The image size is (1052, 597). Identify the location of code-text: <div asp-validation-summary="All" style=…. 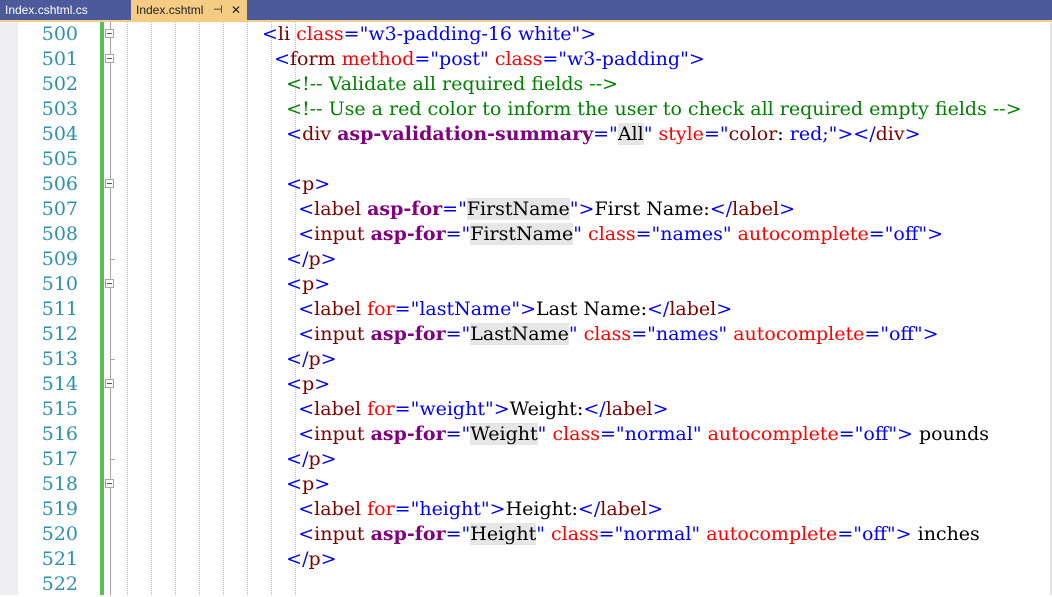
(591, 134).